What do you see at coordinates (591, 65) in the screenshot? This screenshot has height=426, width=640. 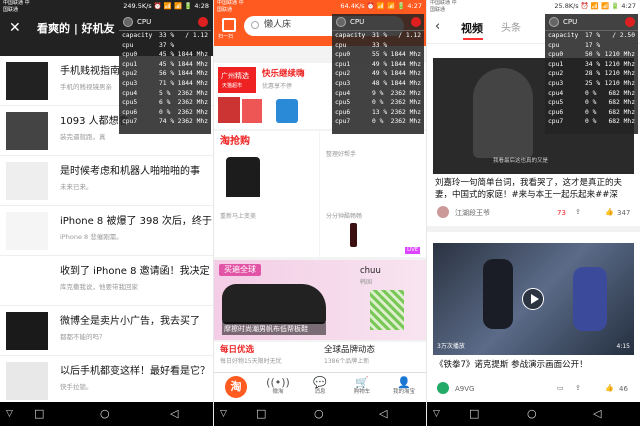 I see `core-row: cpu1 34 % 1210 Mhz` at bounding box center [591, 65].